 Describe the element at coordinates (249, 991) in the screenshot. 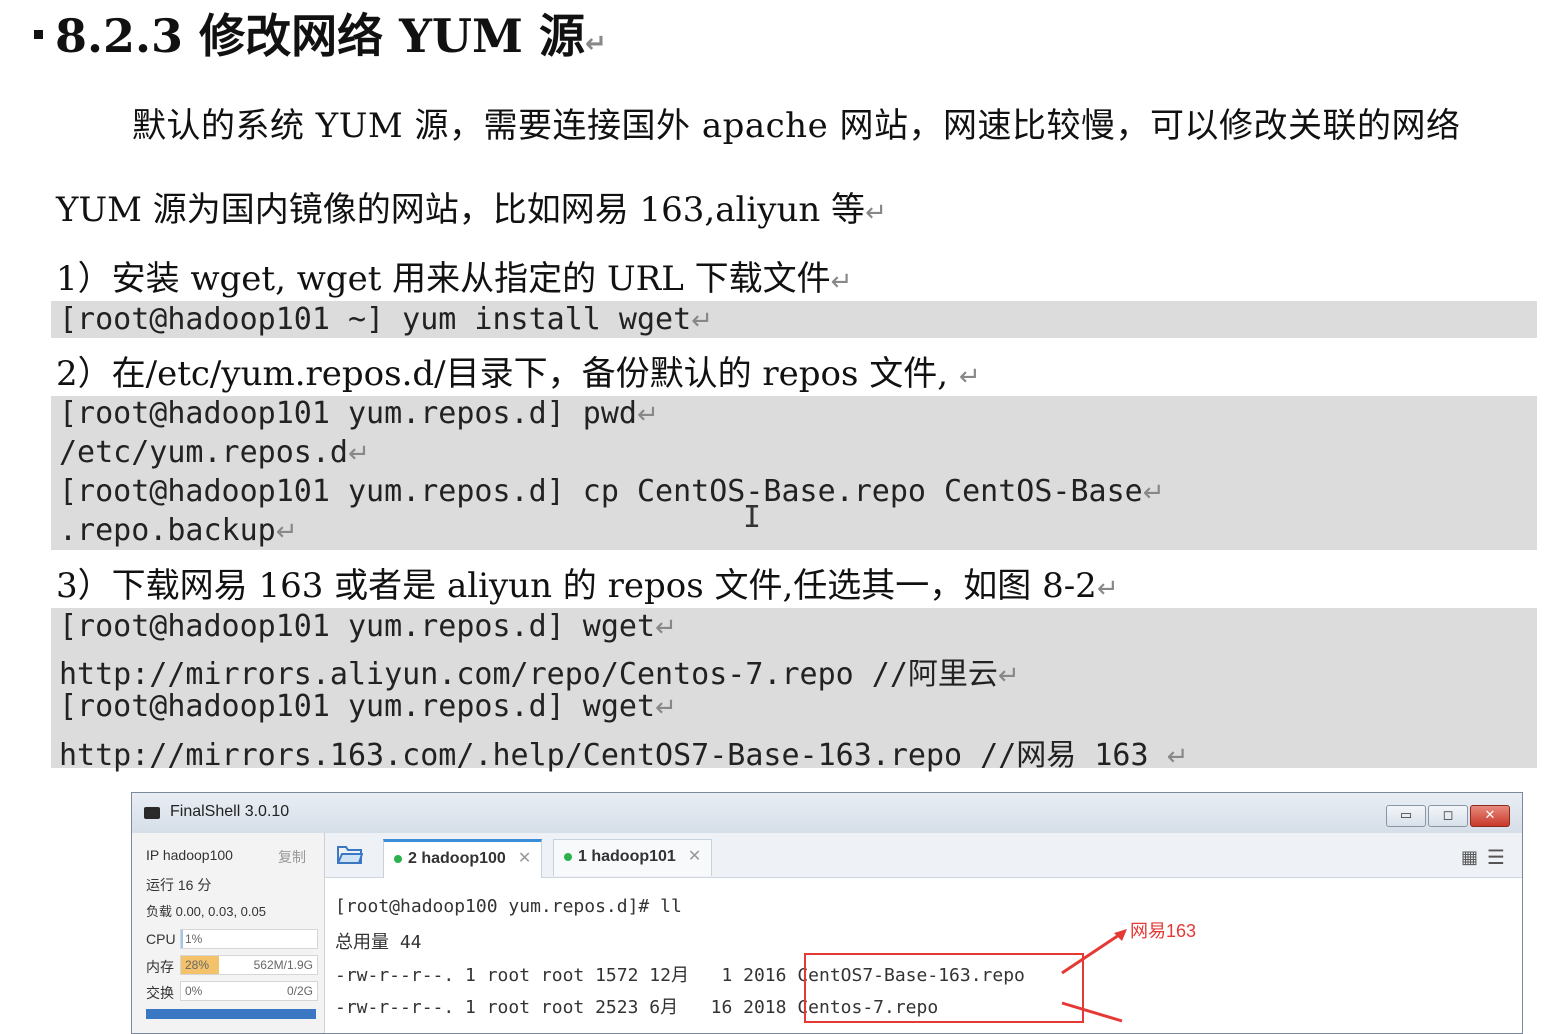

I see `swap-meter: 0% 0/2G` at that location.